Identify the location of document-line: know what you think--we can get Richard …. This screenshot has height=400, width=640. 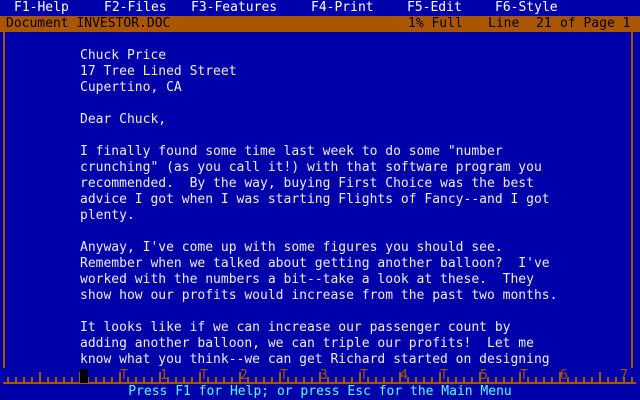
(315, 359).